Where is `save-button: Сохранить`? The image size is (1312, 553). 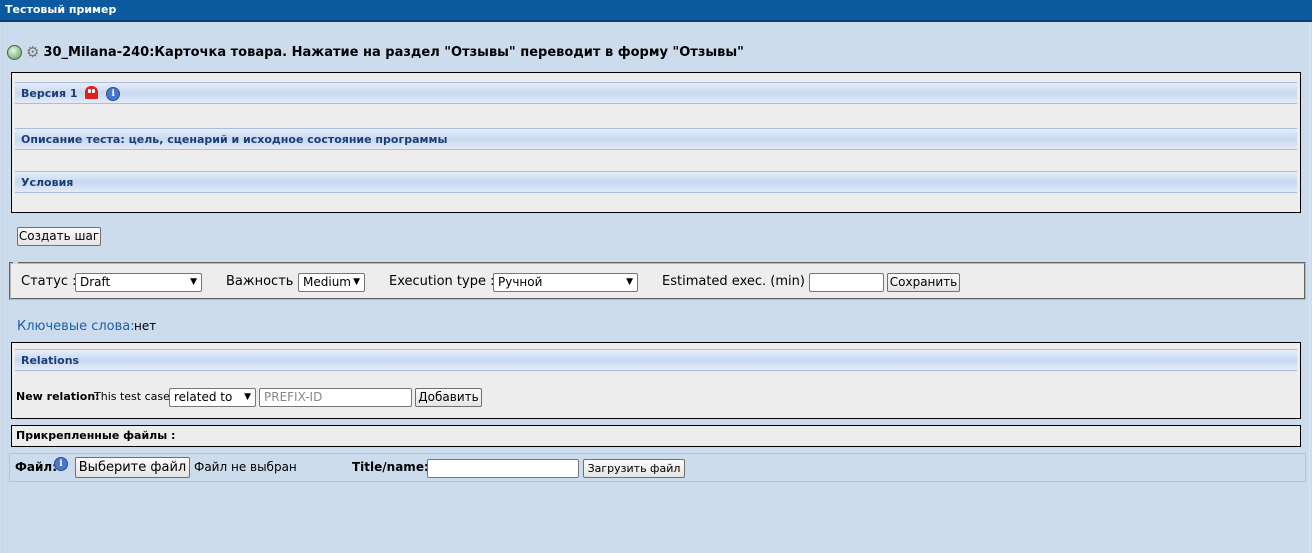
save-button: Сохранить is located at coordinates (923, 282).